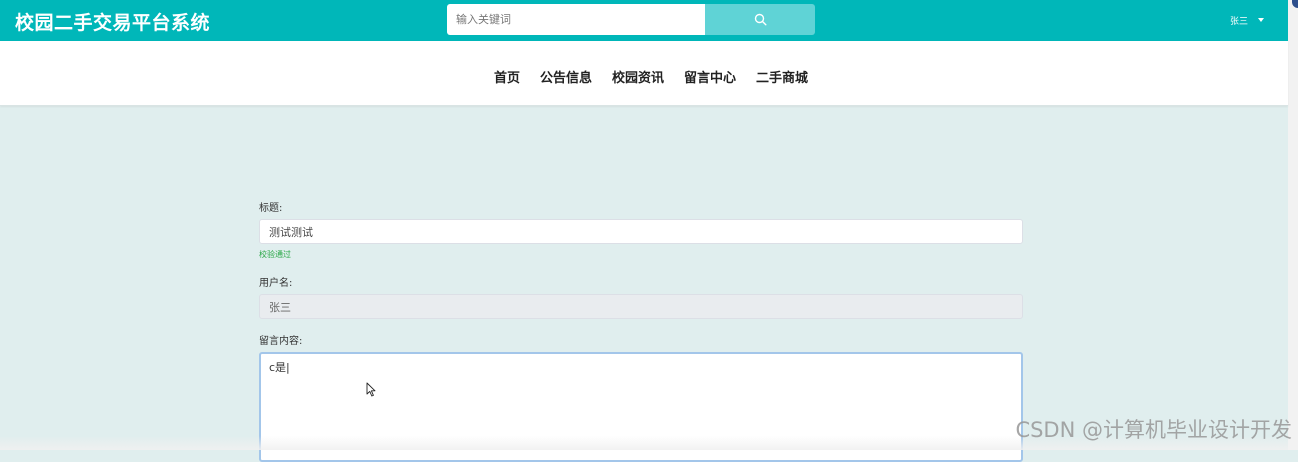 Image resolution: width=1298 pixels, height=462 pixels. I want to click on search-icon, so click(760, 19).